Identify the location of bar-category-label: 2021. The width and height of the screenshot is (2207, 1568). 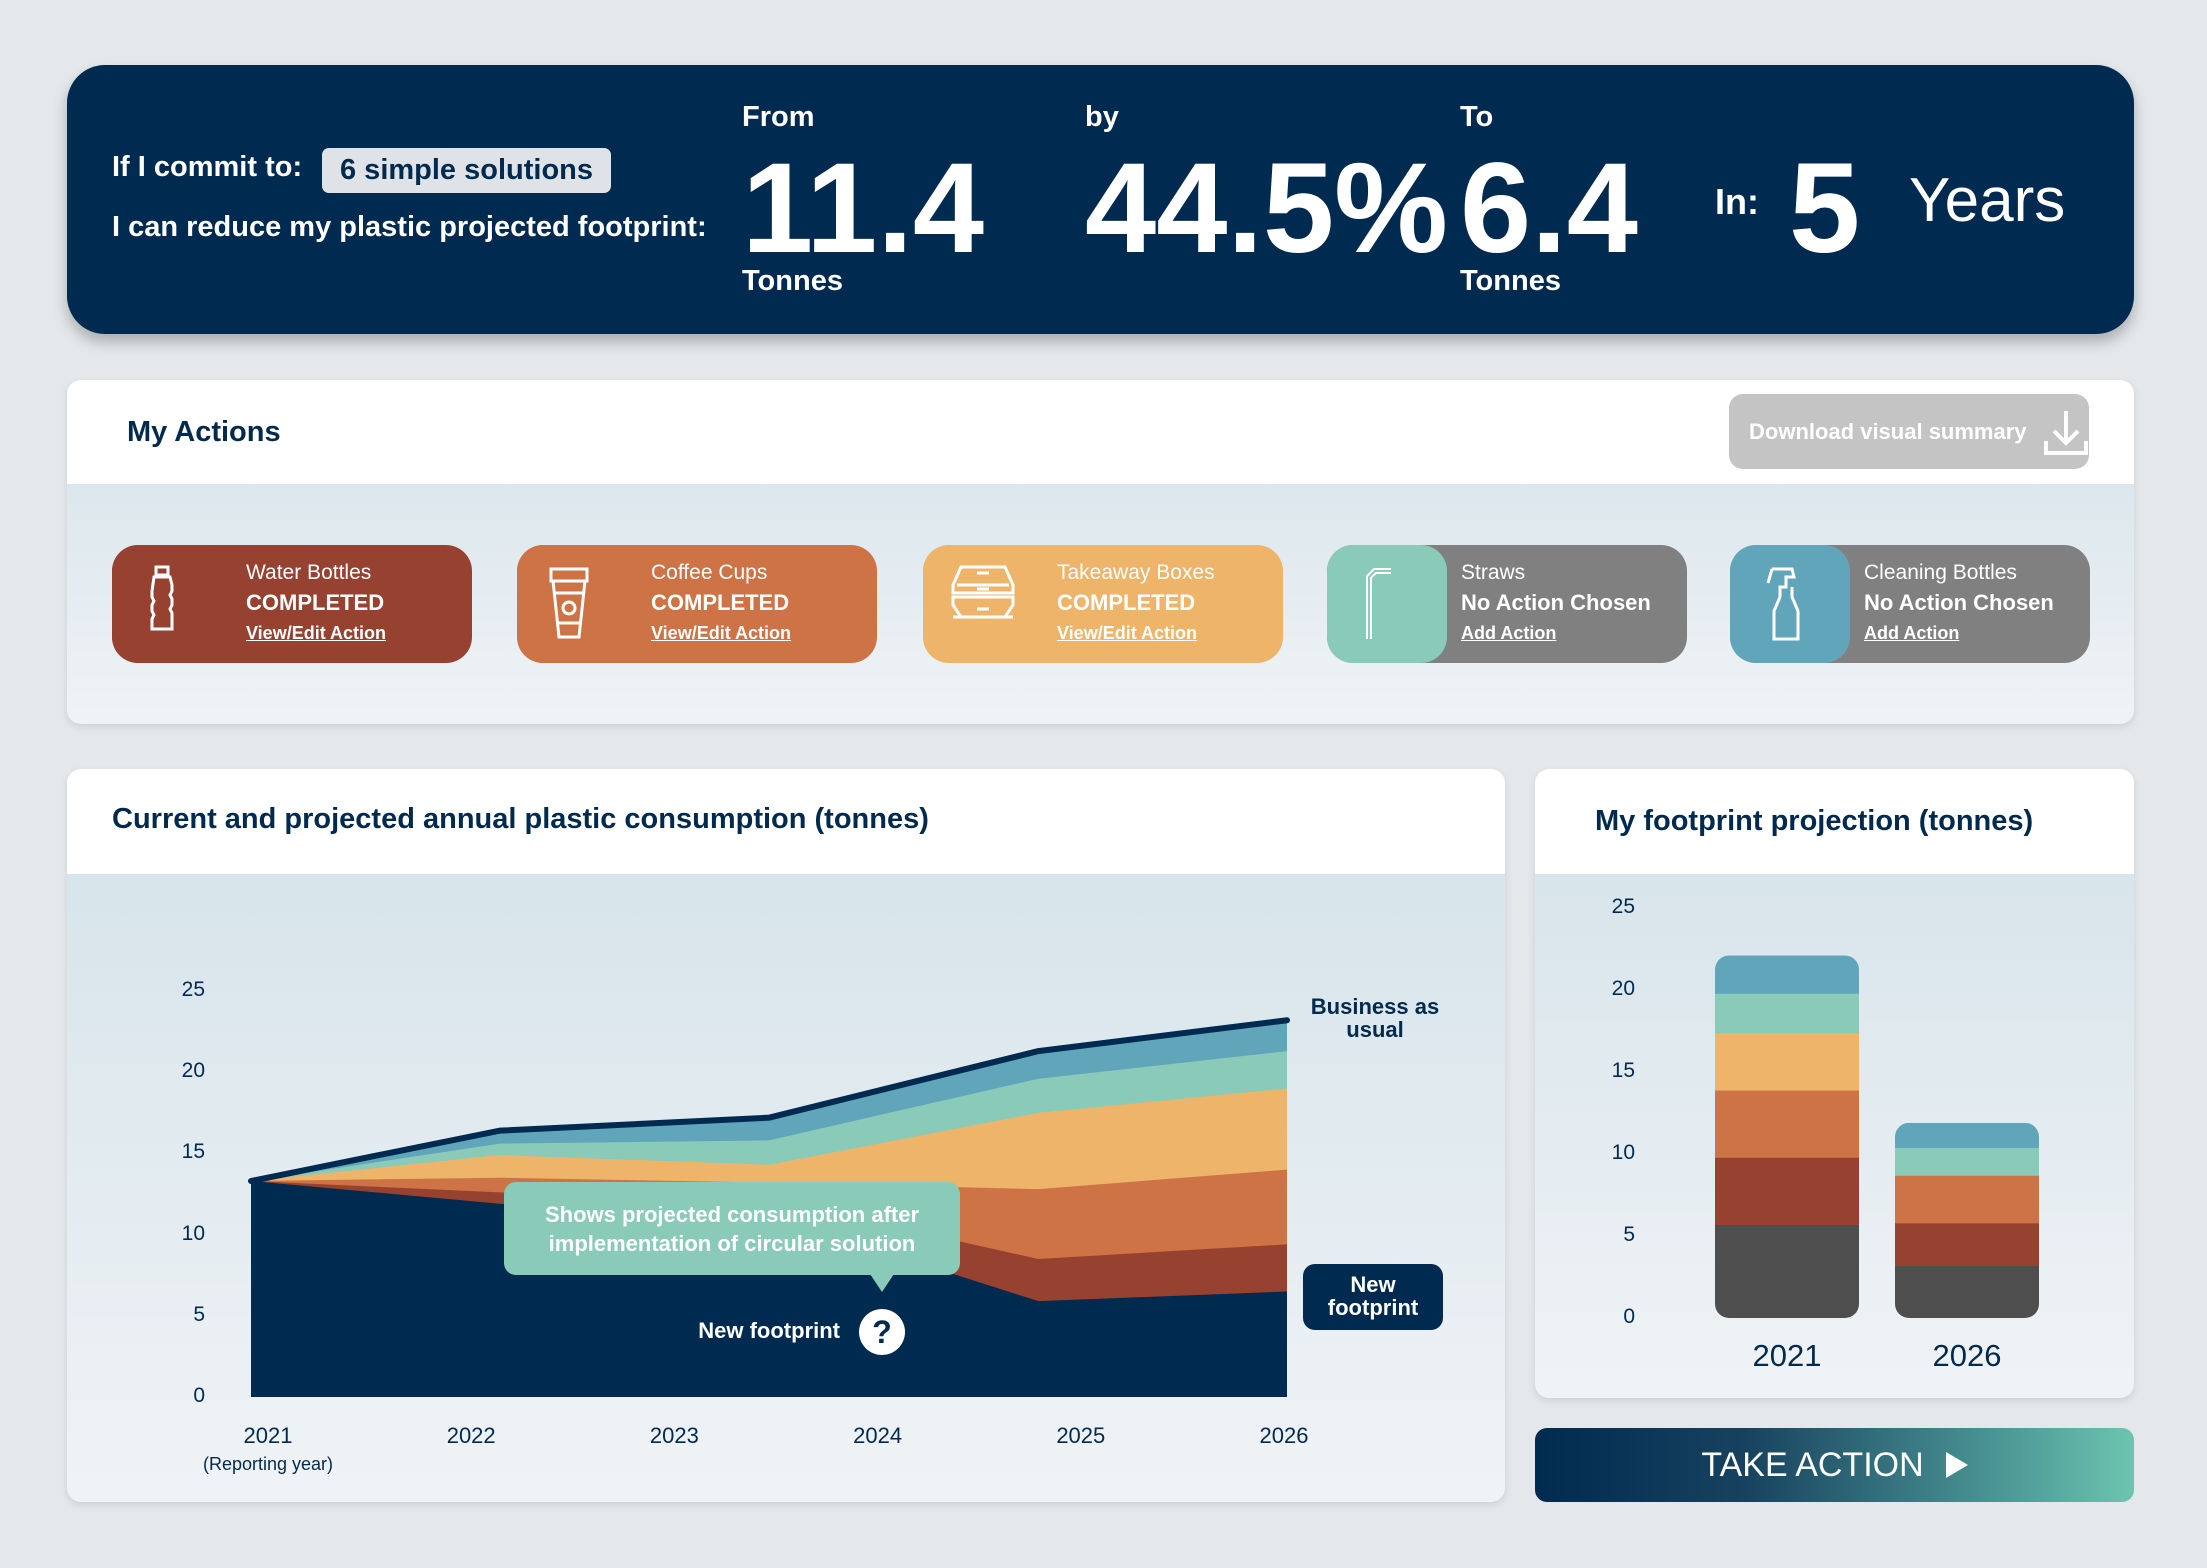
(1787, 1355).